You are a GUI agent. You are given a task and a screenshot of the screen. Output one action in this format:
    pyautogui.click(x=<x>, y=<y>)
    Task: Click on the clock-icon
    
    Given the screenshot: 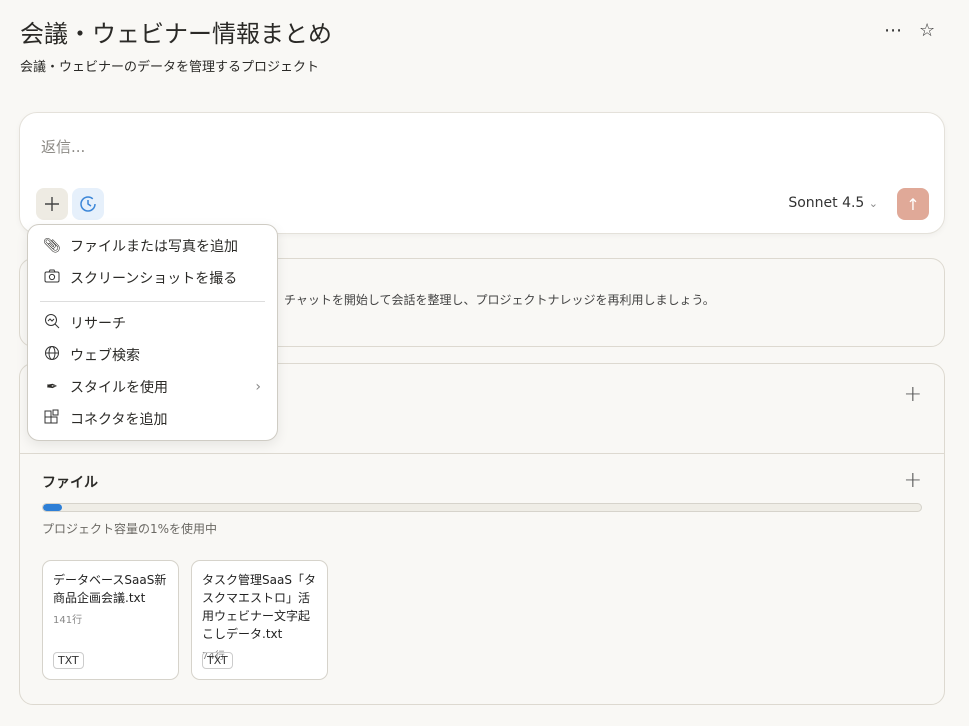 What is the action you would take?
    pyautogui.click(x=88, y=204)
    